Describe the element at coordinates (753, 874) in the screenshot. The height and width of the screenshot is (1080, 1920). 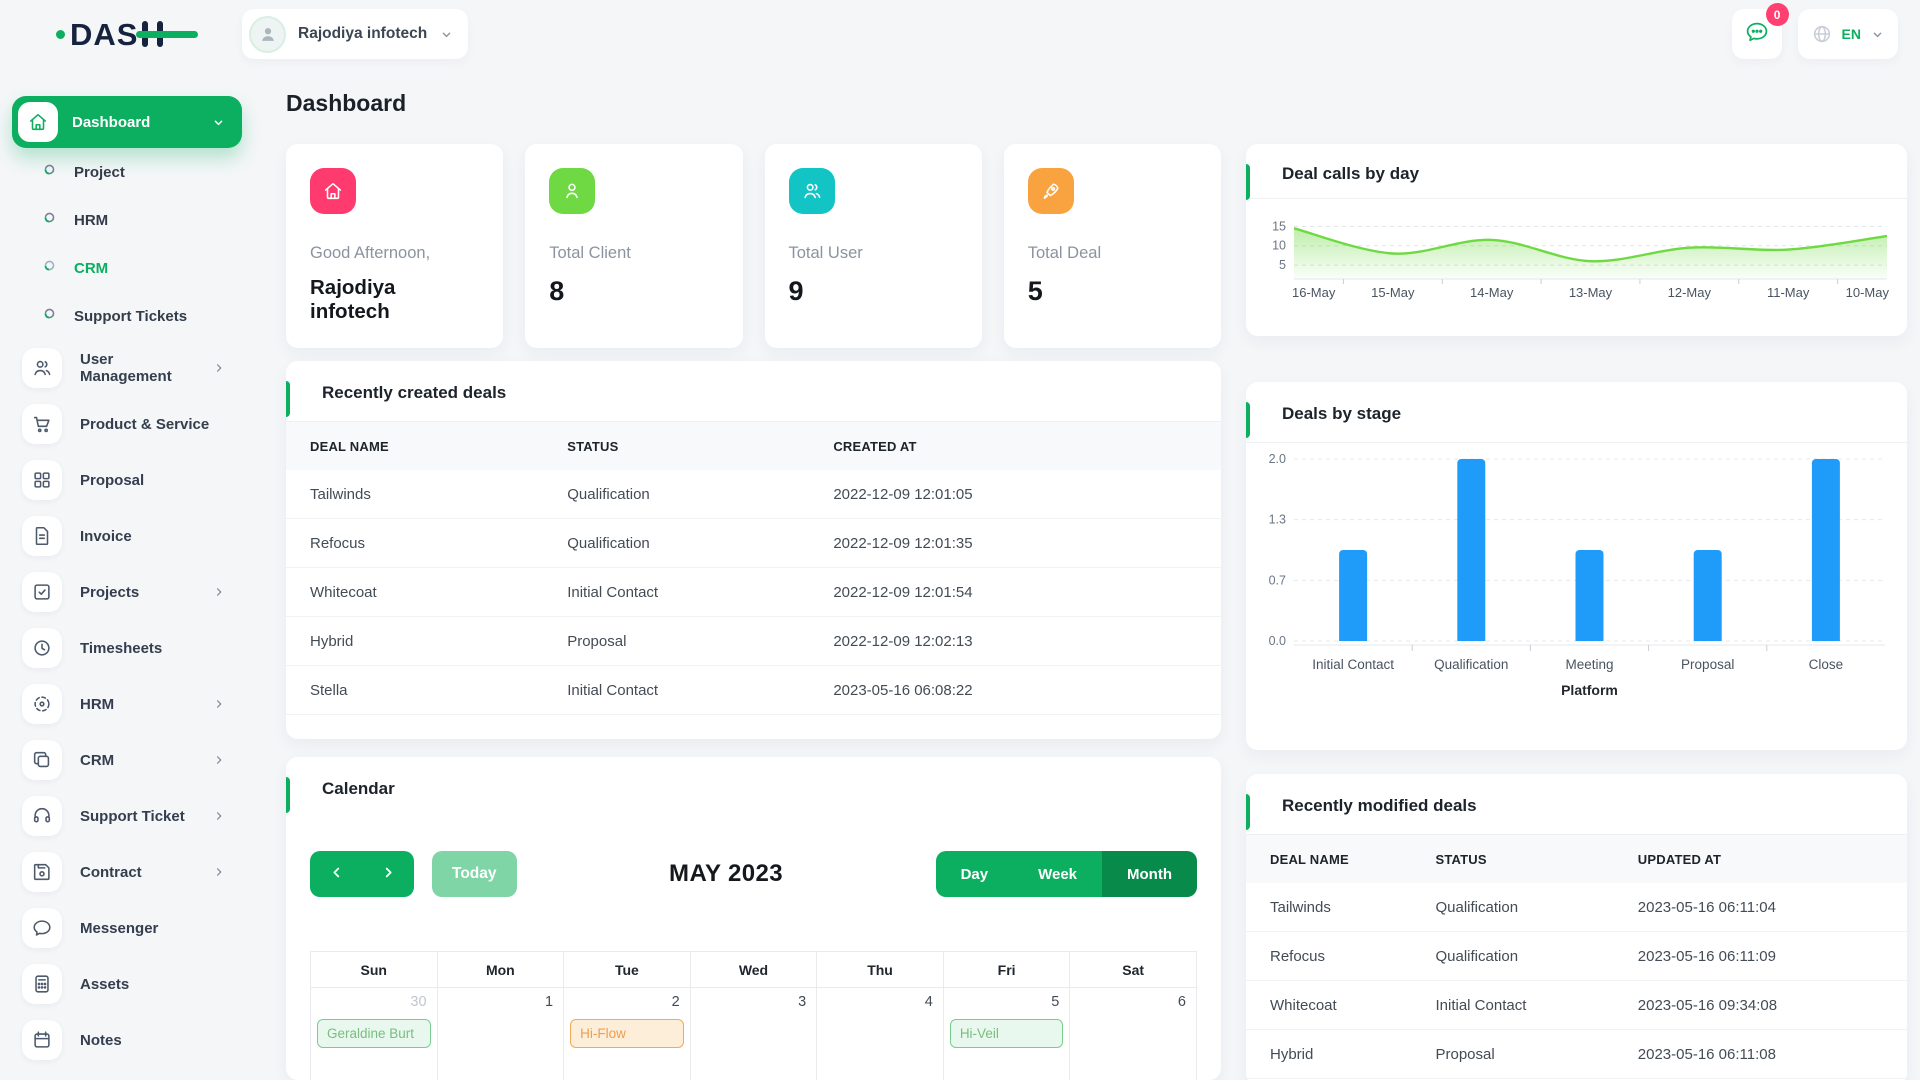
I see `calendar-toolbar: Today MAY 2023 Day Week Month` at that location.